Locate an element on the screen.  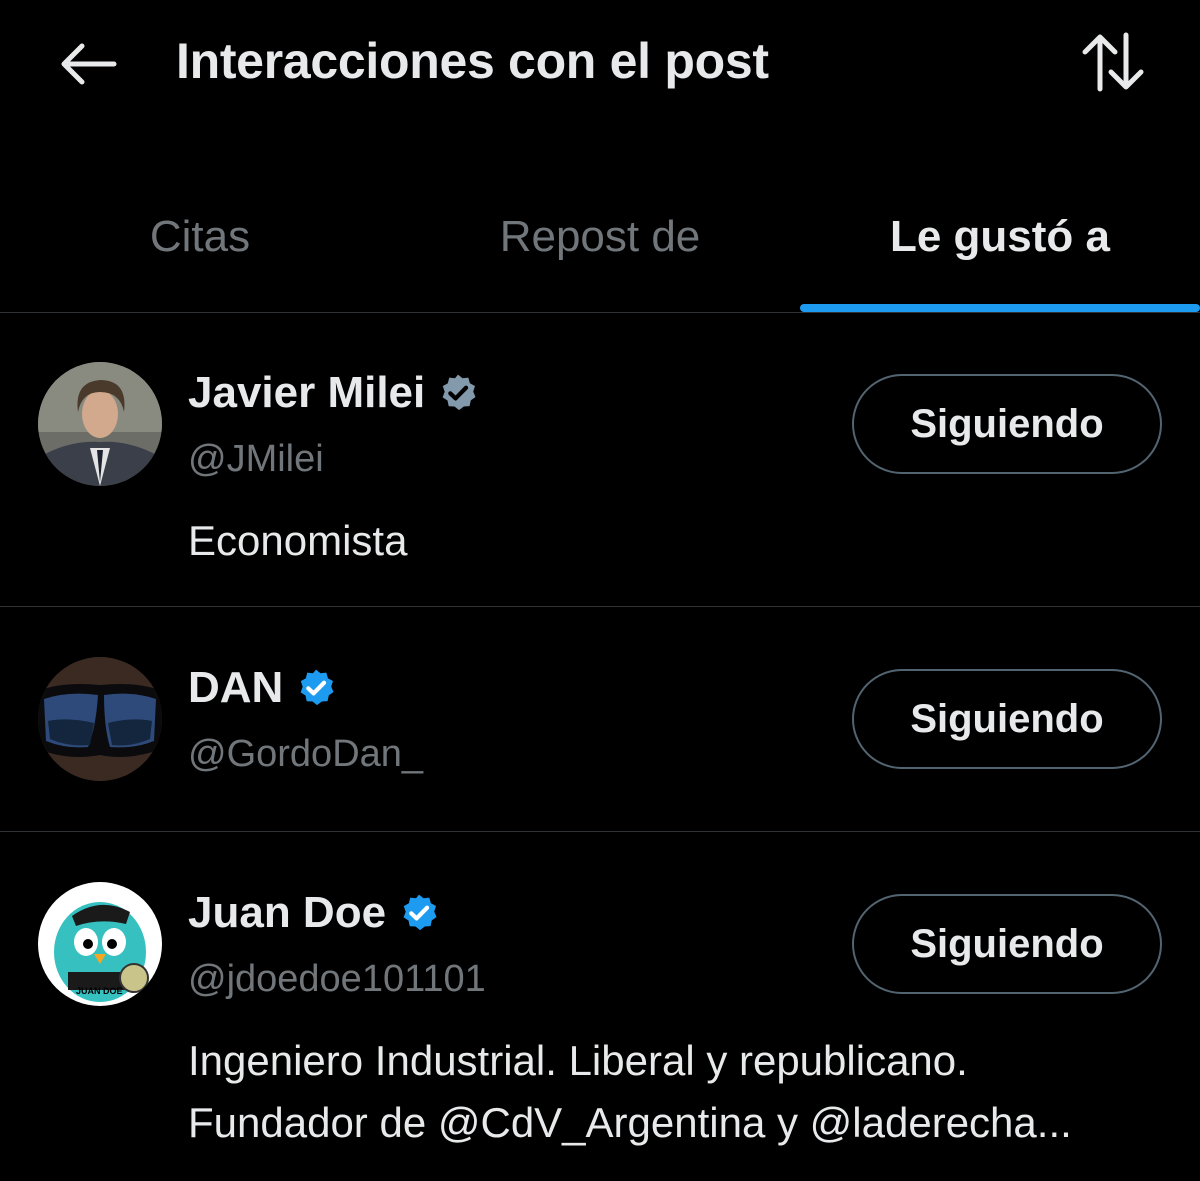
user-bio: Economista is located at coordinates (298, 540).